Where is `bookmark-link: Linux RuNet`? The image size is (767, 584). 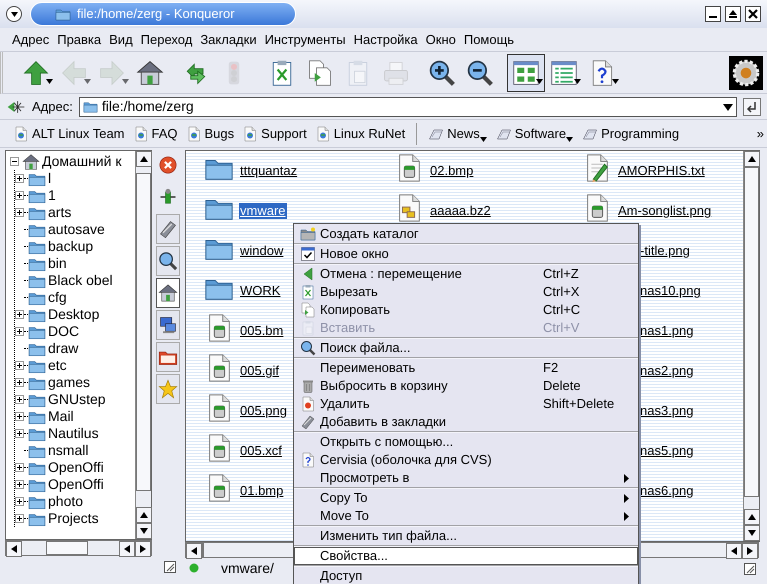 bookmark-link: Linux RuNet is located at coordinates (360, 133).